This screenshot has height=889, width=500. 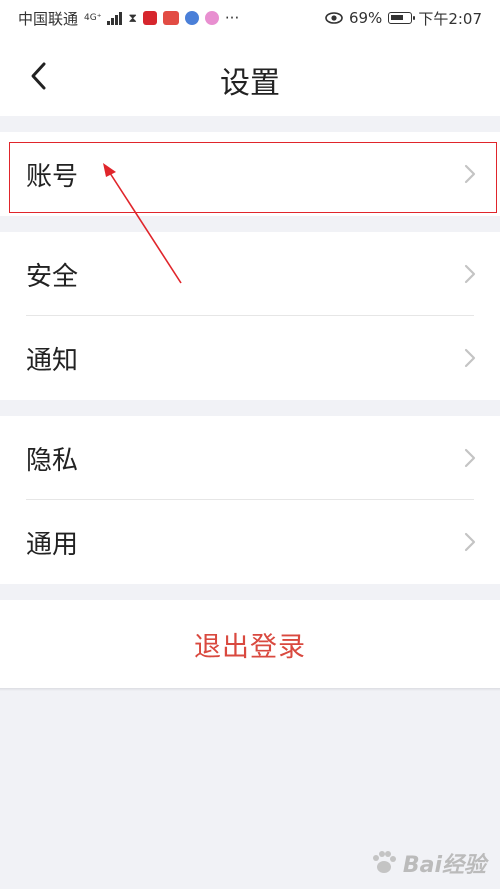 I want to click on settings-item-label: 隐私, so click(x=52, y=460).